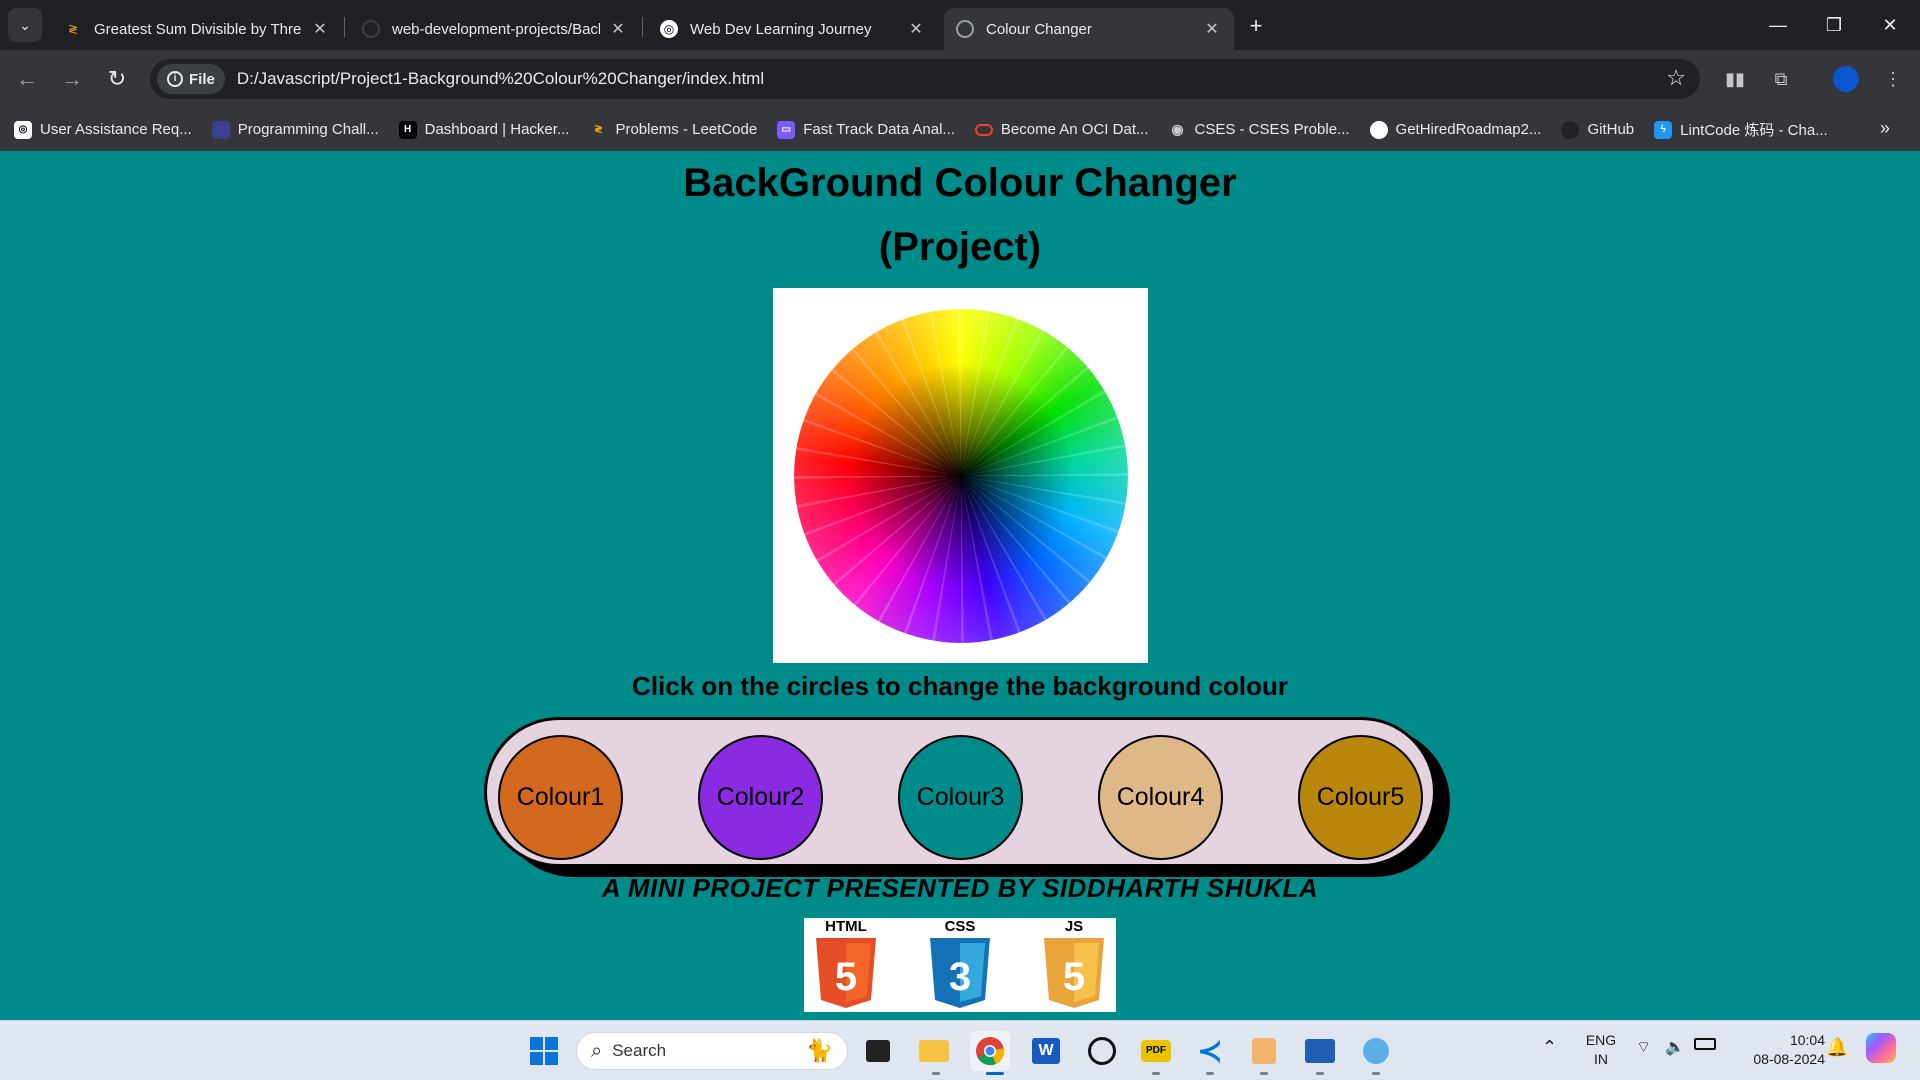  Describe the element at coordinates (1885, 128) in the screenshot. I see `chevron-double-right-icon: »` at that location.